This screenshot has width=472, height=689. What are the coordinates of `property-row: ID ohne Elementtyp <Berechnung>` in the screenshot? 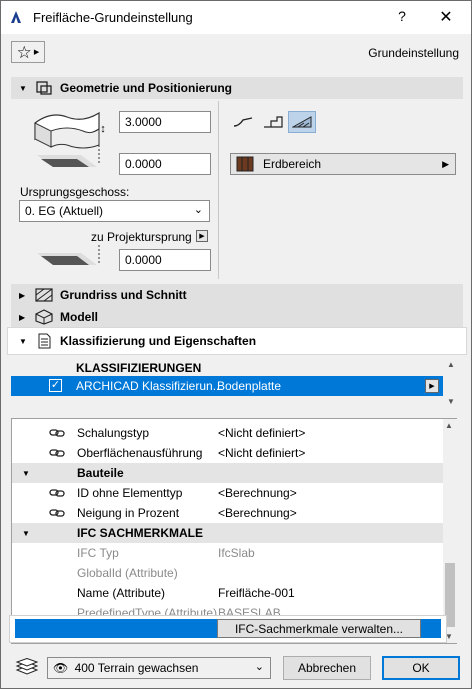 It's located at (234, 493).